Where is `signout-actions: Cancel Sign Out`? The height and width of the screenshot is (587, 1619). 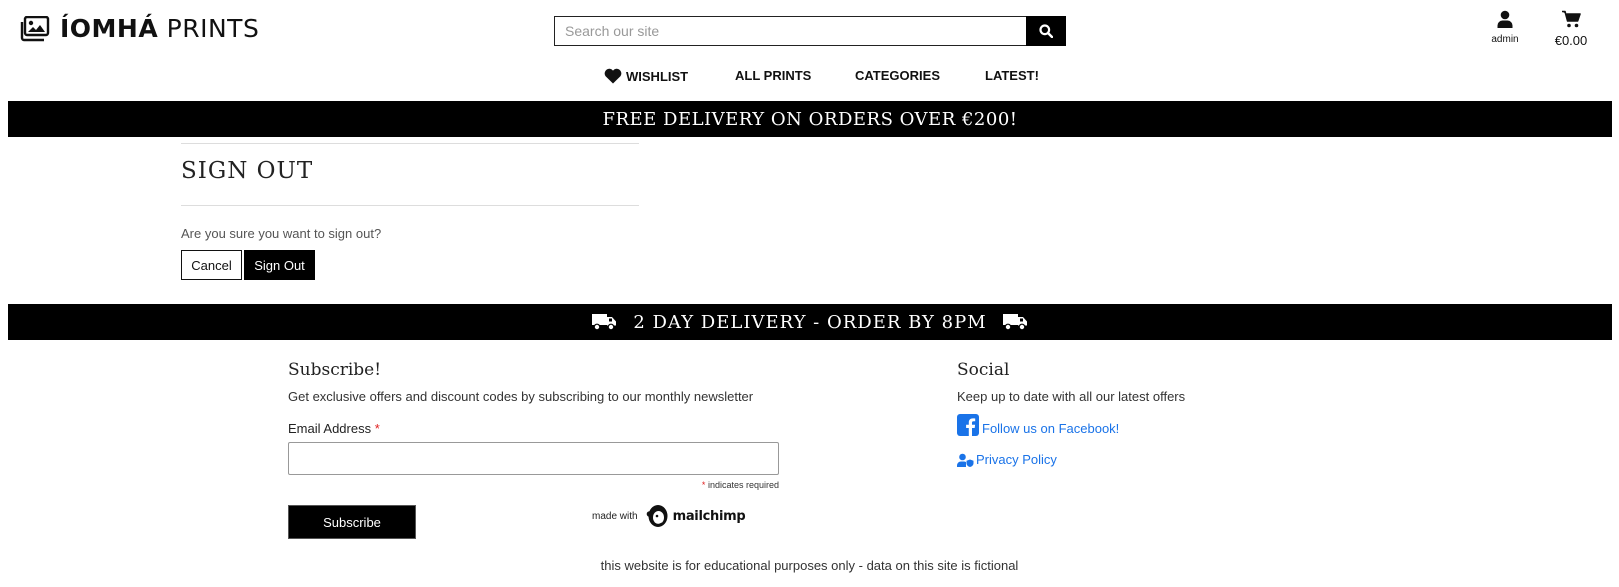
signout-actions: Cancel Sign Out is located at coordinates (410, 265).